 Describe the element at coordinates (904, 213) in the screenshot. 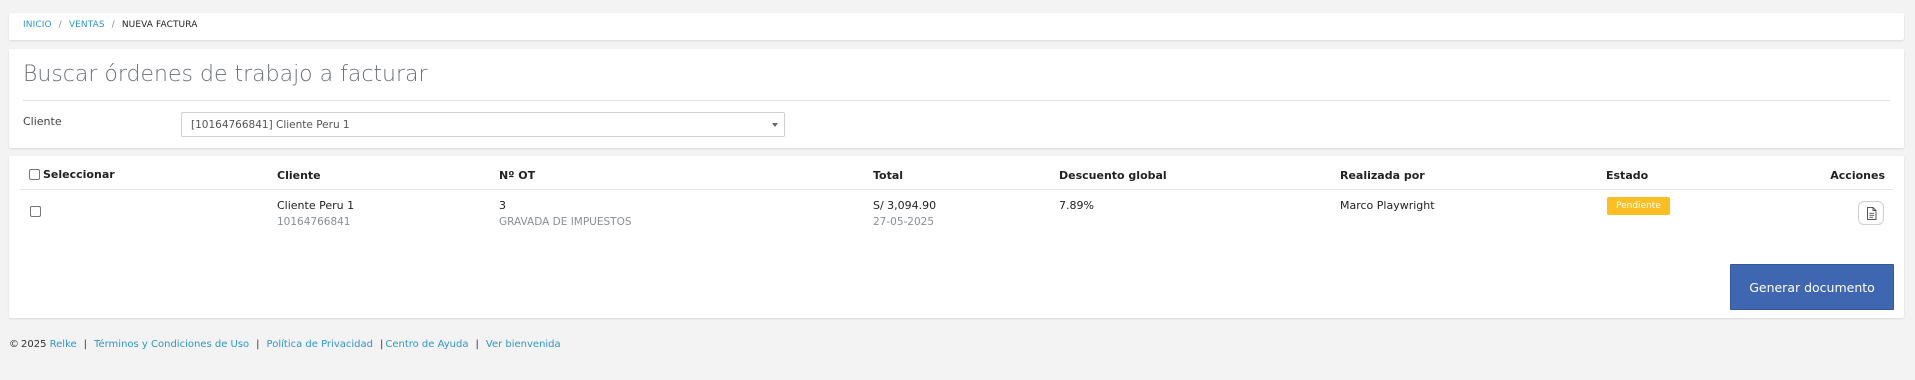

I see `row-total: S/ 3,094.90 27-05-2025` at that location.